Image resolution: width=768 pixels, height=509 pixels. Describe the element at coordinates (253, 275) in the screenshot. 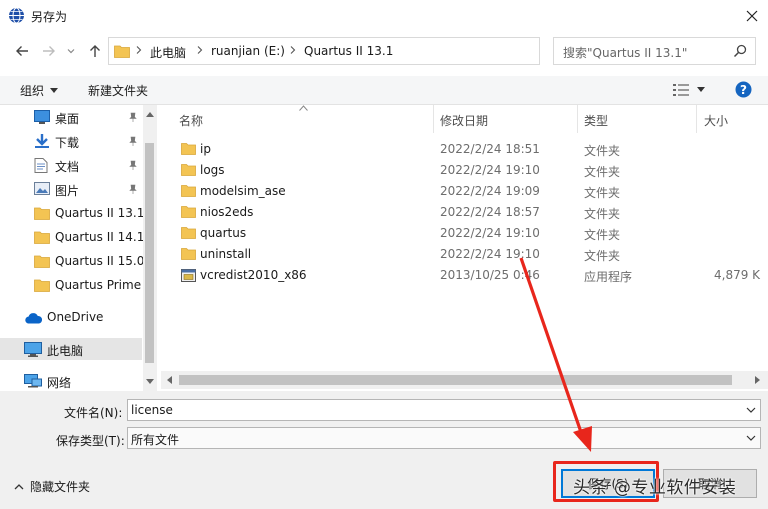

I see `file-name: vcredist2010_x86` at that location.